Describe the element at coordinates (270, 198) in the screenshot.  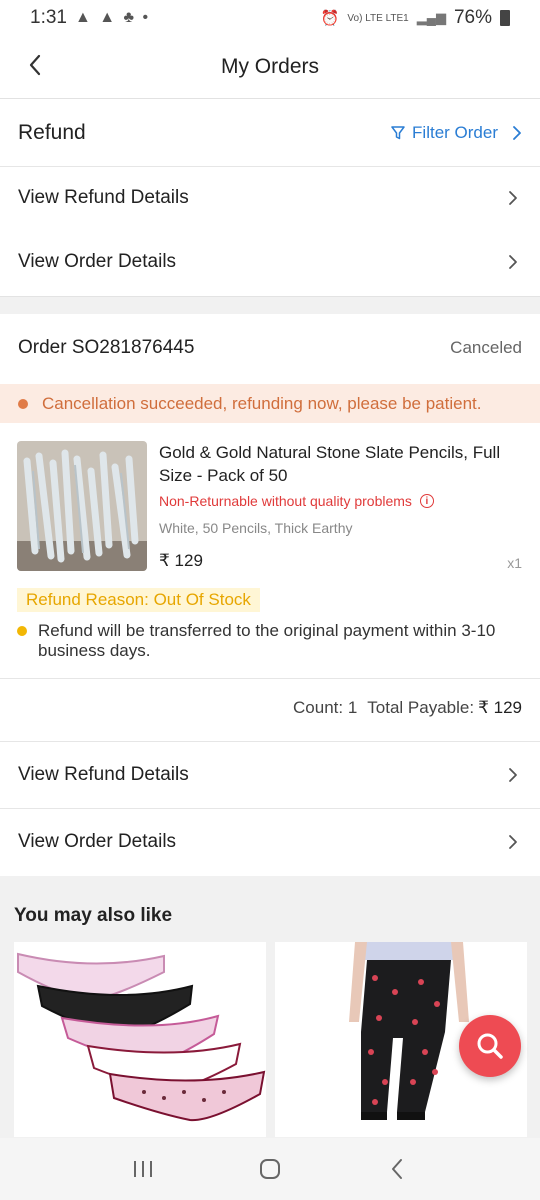
I see `view-refund-details-row: View Refund Details` at that location.